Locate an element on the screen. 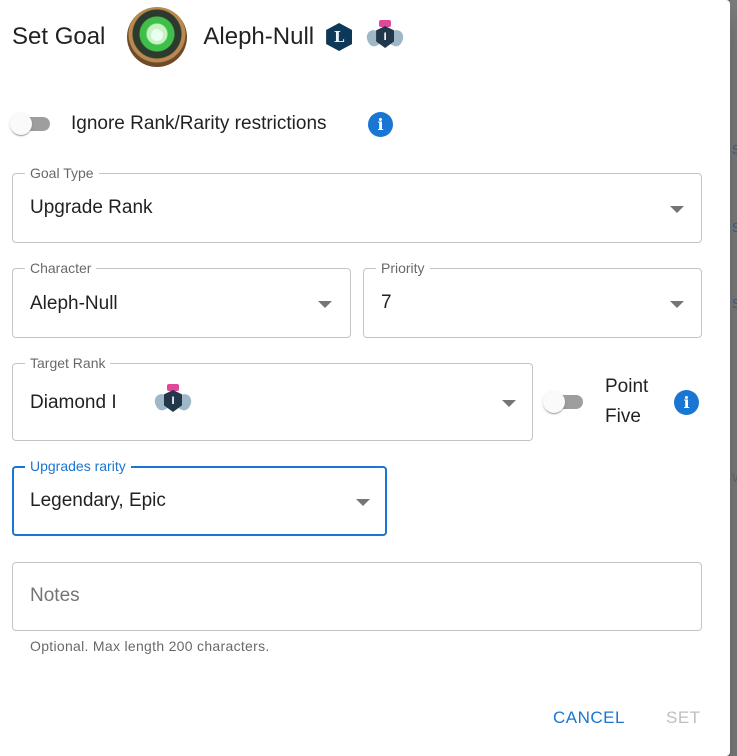 The image size is (737, 756). notes-helper-text: Optional. Max length 200 characters. is located at coordinates (150, 646).